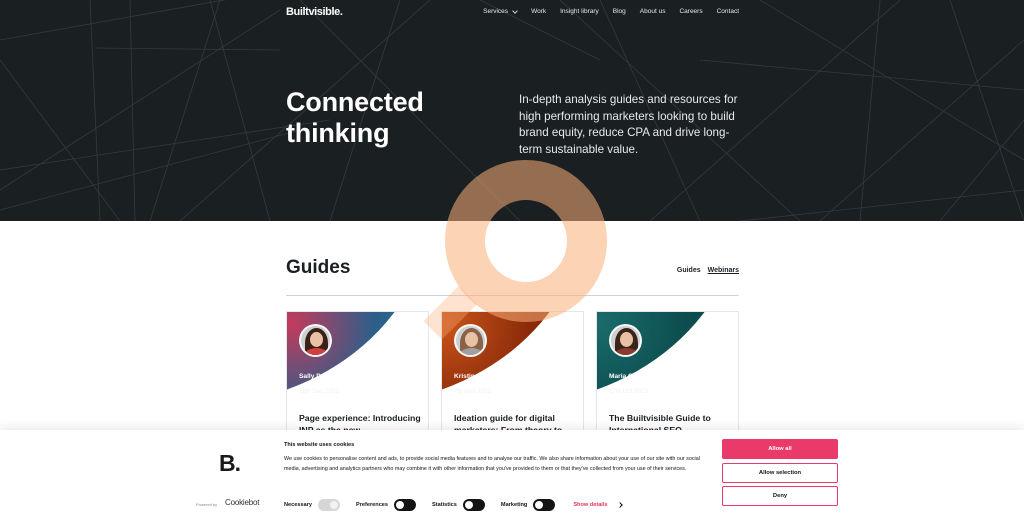 The image size is (1024, 516). Describe the element at coordinates (372, 505) in the screenshot. I see `toggle-label-preferences: Preferences` at that location.